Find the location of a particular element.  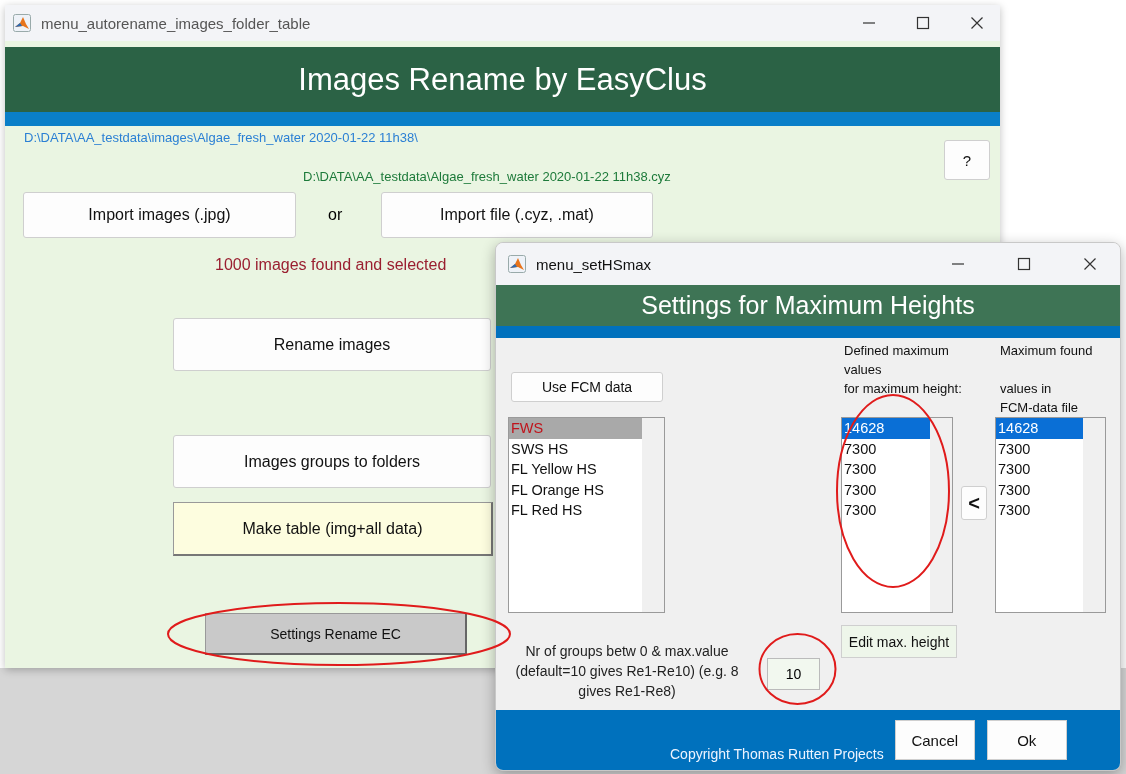

ok-button: Ok is located at coordinates (1026, 740).